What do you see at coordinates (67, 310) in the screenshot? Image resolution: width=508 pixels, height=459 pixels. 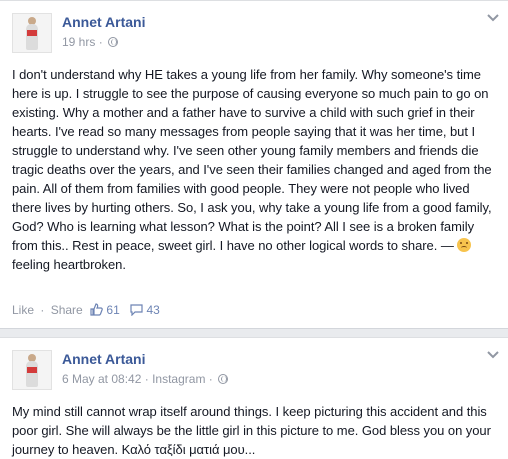 I see `share-link: Share` at bounding box center [67, 310].